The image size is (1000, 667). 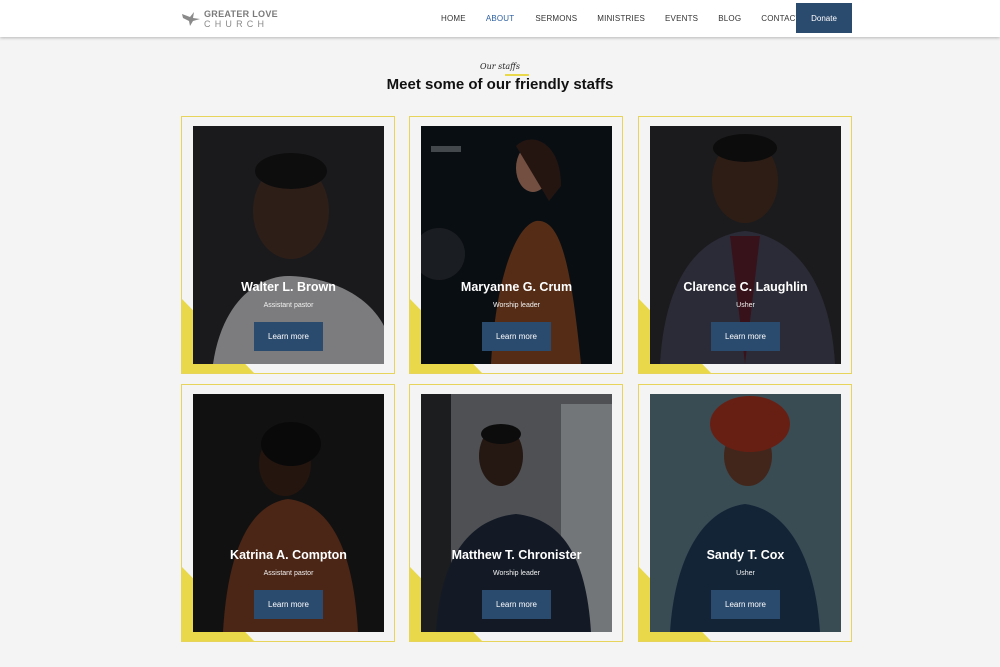 I want to click on nav-item-events: EVENTS, so click(x=681, y=18).